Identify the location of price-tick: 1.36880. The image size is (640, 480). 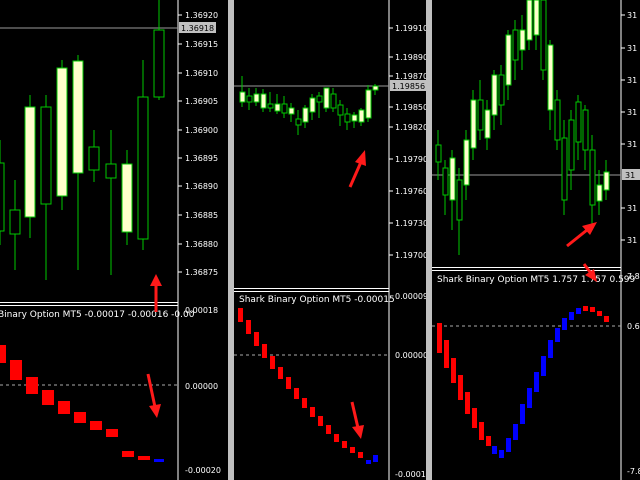
(201, 244).